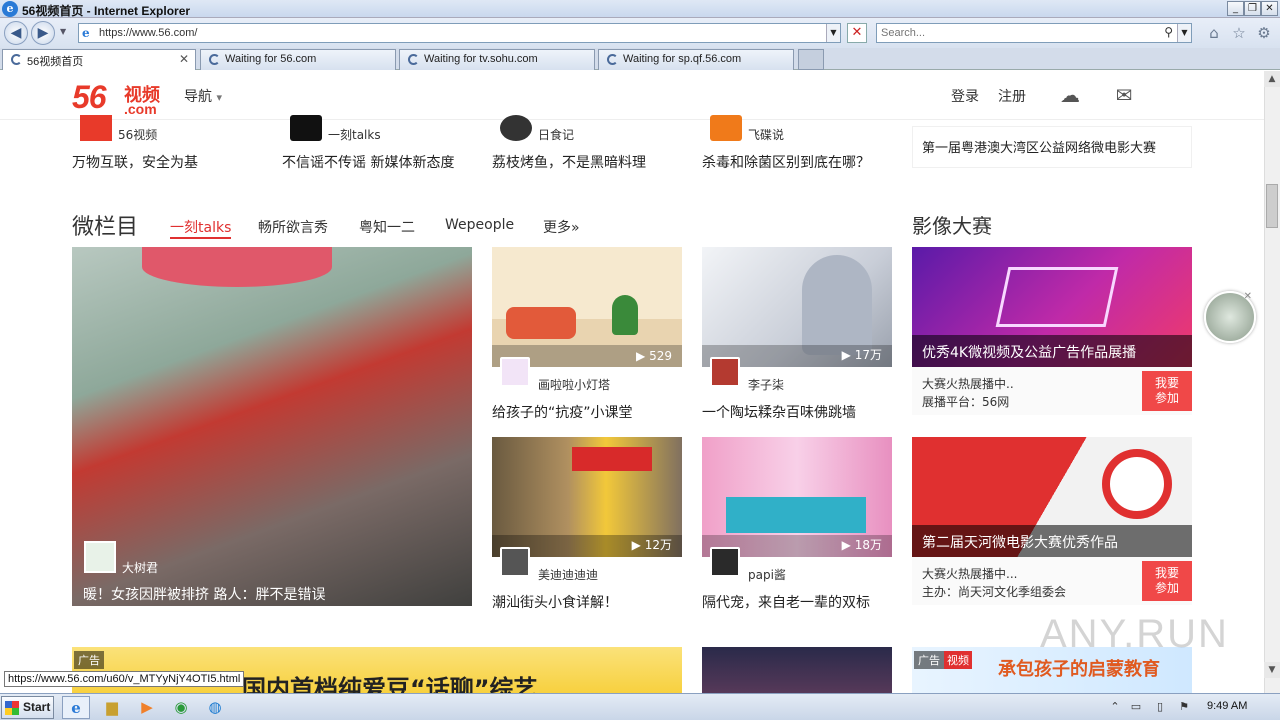  I want to click on scrollbar-thumb, so click(1272, 206).